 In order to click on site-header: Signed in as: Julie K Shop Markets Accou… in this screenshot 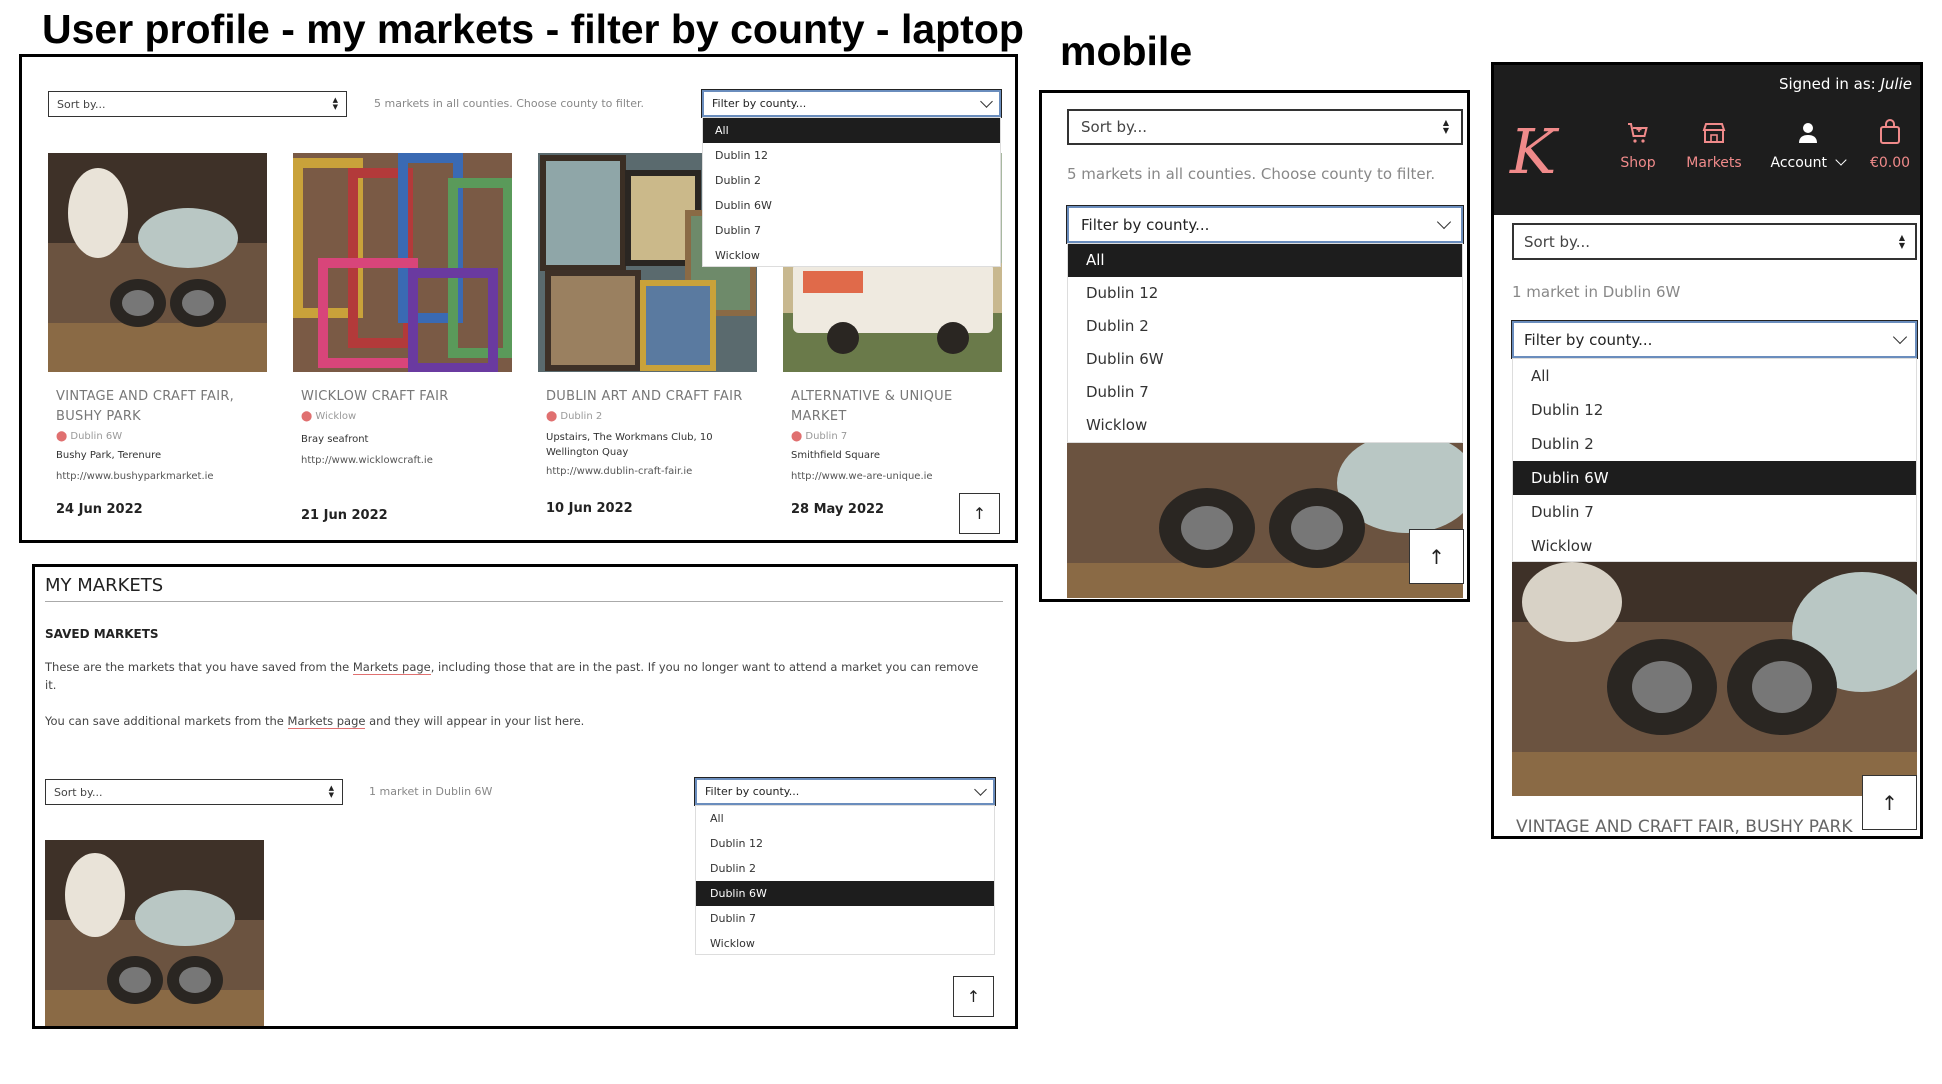, I will do `click(1707, 140)`.